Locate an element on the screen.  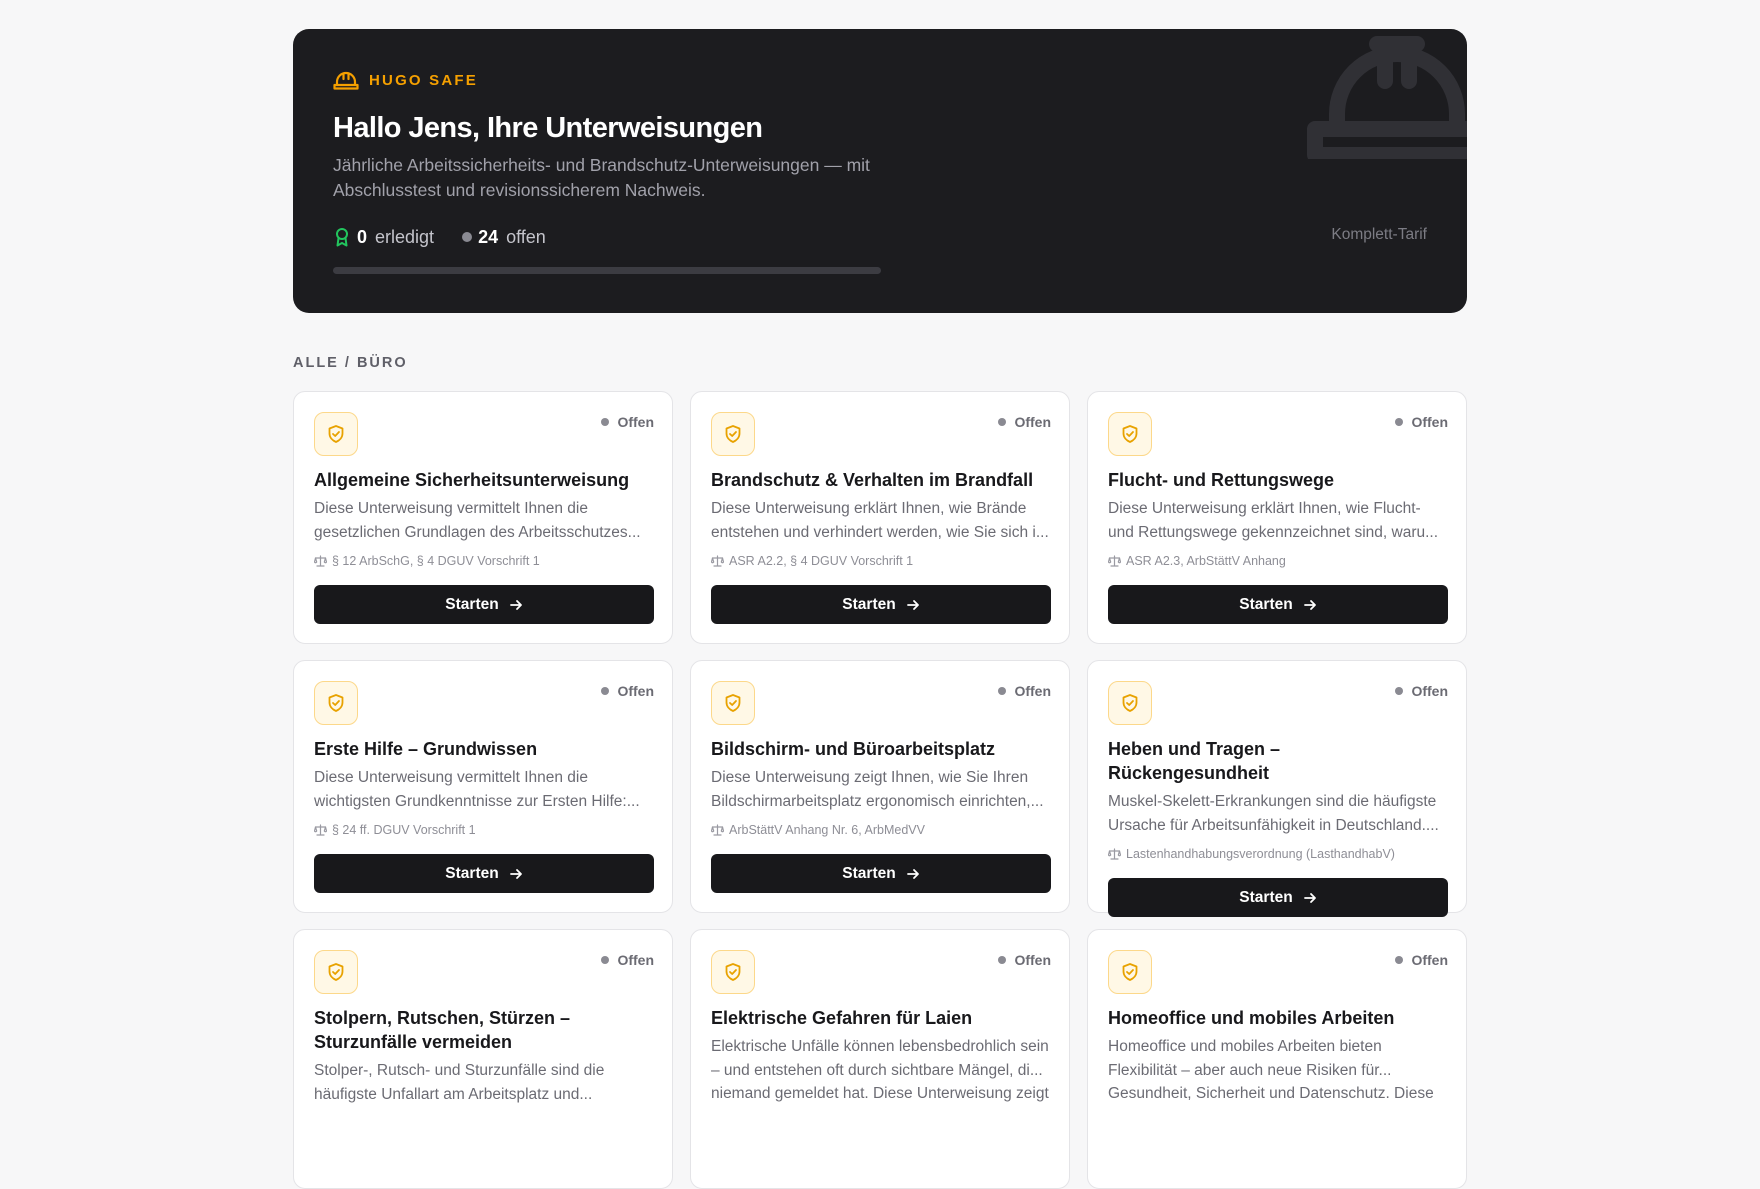
legal-reference: ArbStättV Anhang Nr. 6, ArbMedVV is located at coordinates (880, 830).